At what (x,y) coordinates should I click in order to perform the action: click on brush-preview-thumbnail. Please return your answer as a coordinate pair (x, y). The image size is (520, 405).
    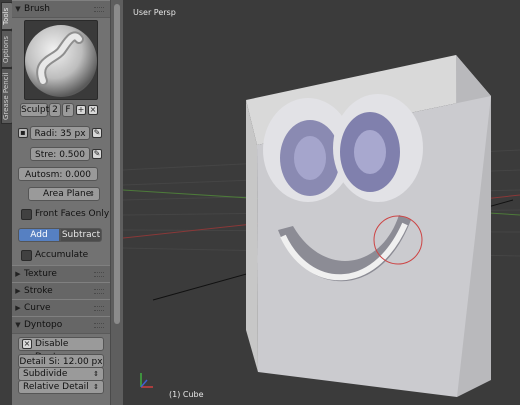
    Looking at the image, I should click on (61, 60).